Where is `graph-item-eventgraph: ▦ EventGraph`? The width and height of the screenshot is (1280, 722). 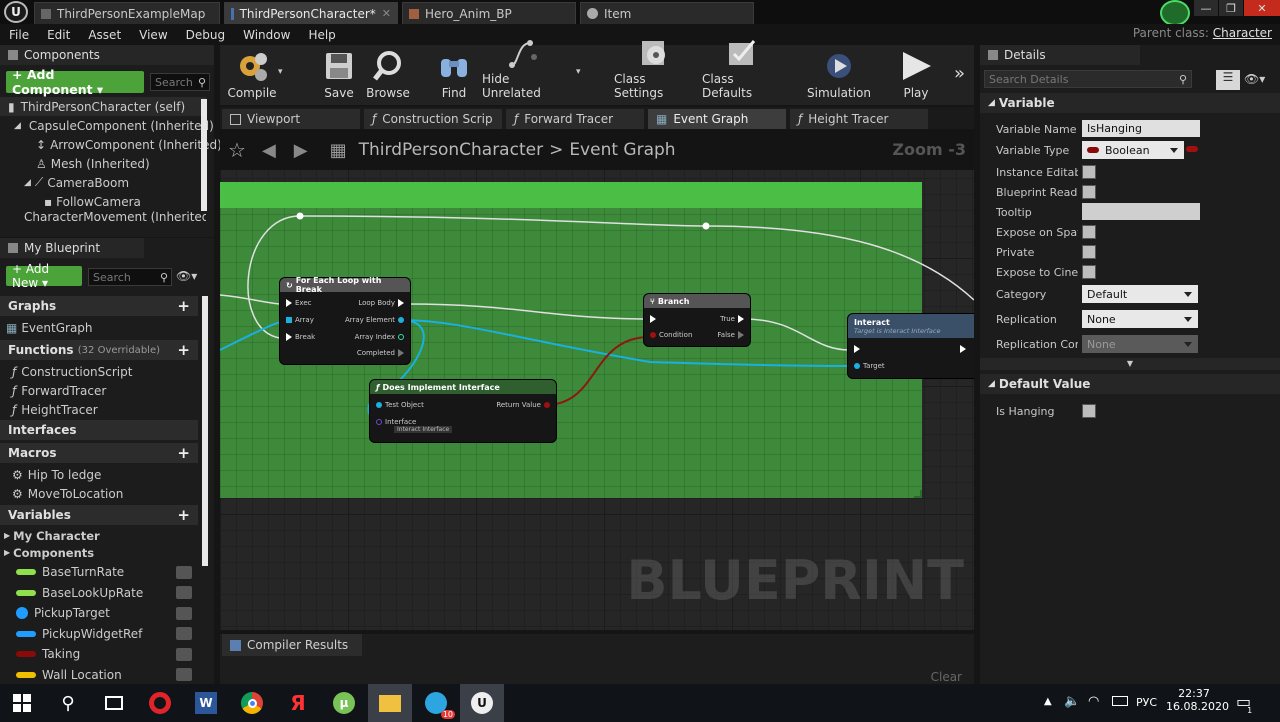
graph-item-eventgraph: ▦ EventGraph is located at coordinates (49, 327).